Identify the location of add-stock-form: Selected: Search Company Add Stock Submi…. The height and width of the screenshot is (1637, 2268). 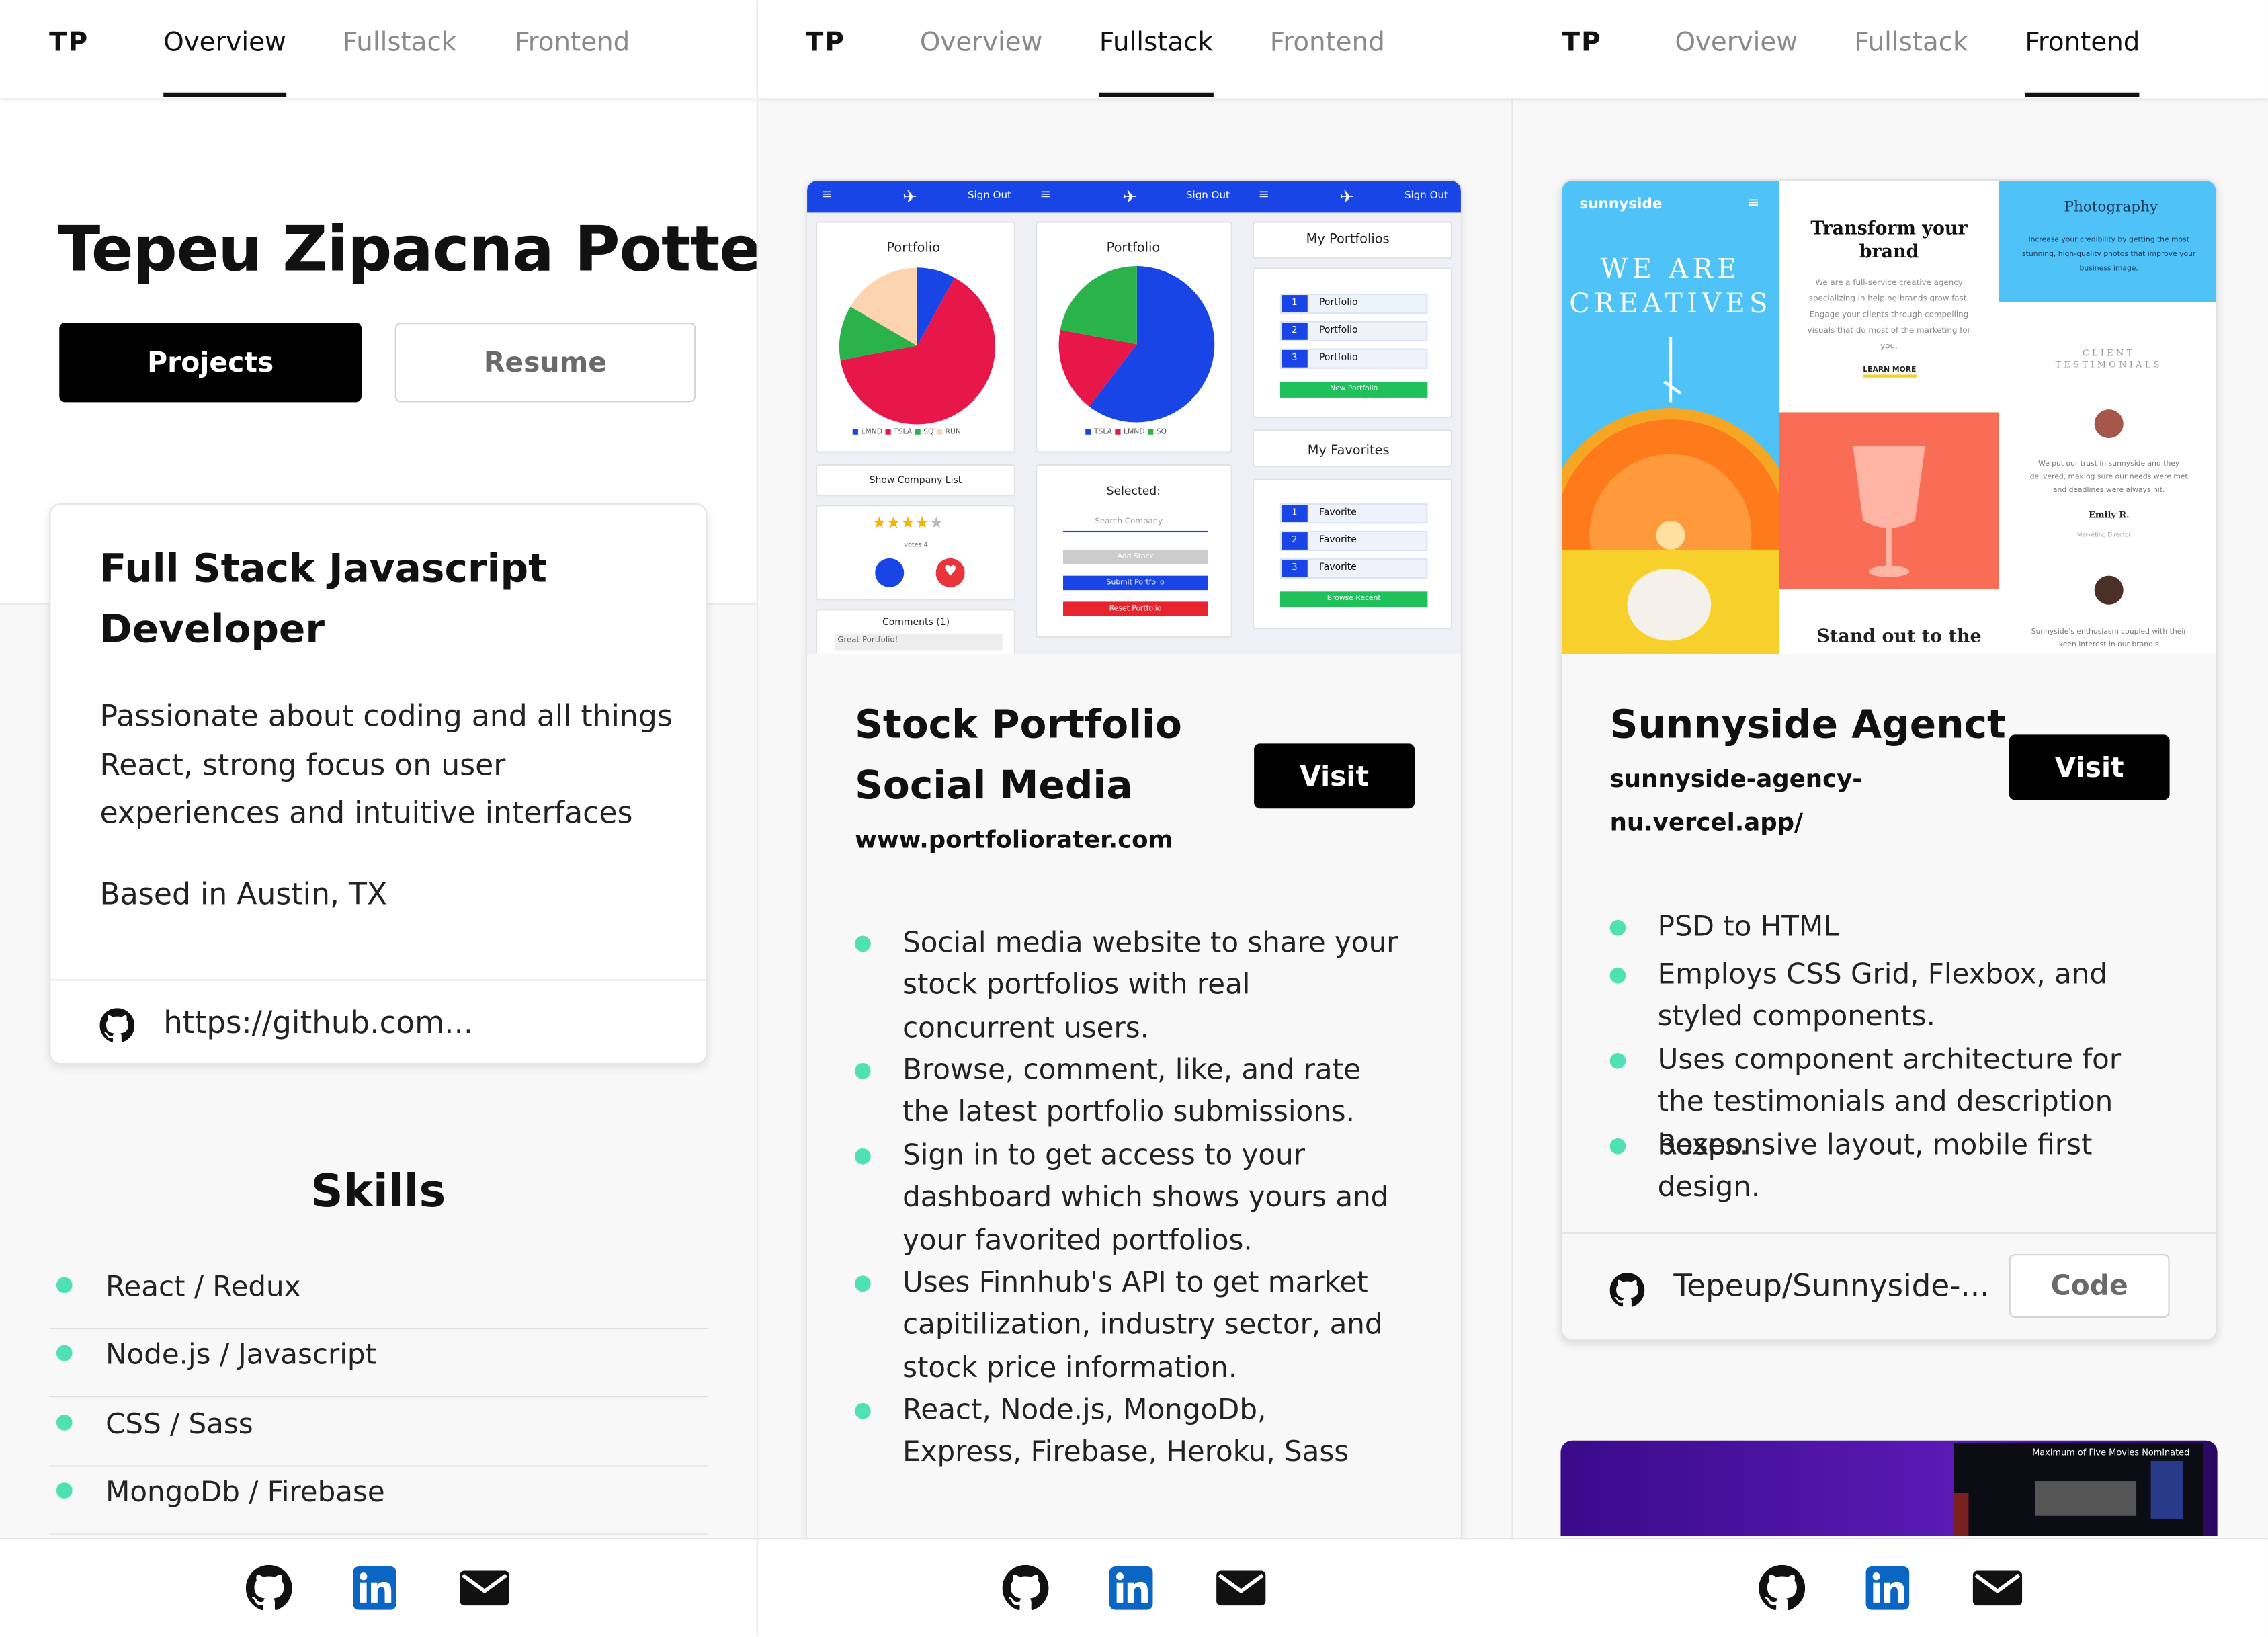
(1134, 551).